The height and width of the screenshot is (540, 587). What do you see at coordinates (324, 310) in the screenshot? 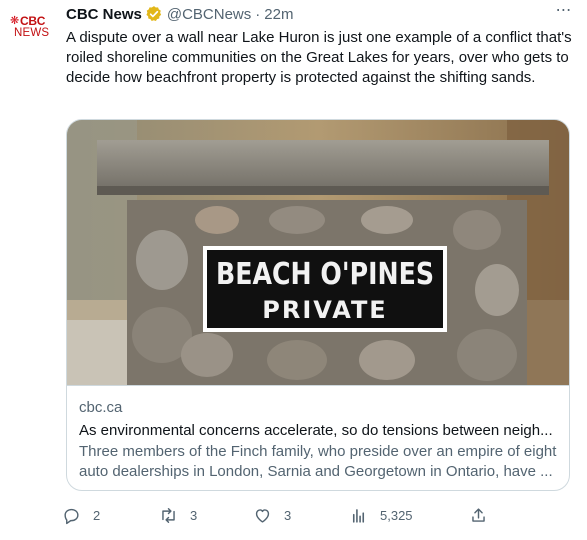
I see `sign-line-2: PRIVATE` at bounding box center [324, 310].